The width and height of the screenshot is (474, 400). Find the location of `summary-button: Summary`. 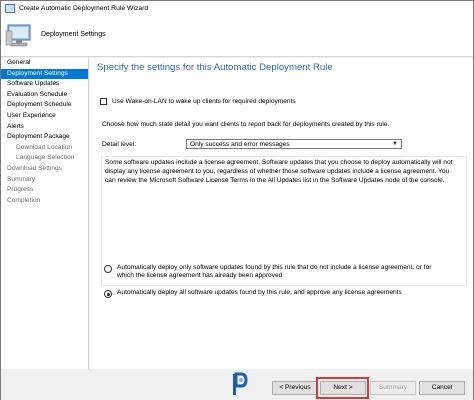

summary-button: Summary is located at coordinates (393, 388).